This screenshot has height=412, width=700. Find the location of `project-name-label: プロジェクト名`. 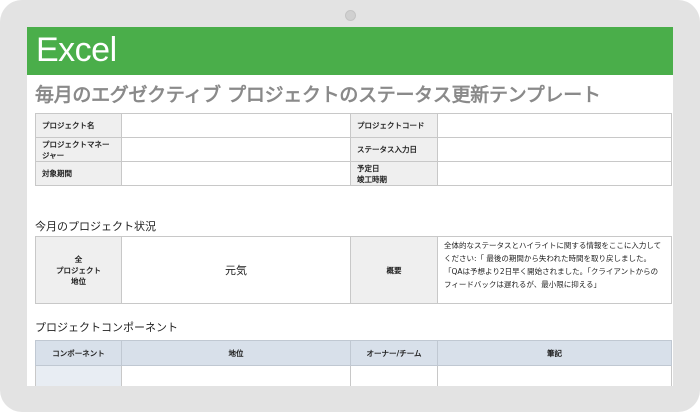

project-name-label: プロジェクト名 is located at coordinates (78, 125).